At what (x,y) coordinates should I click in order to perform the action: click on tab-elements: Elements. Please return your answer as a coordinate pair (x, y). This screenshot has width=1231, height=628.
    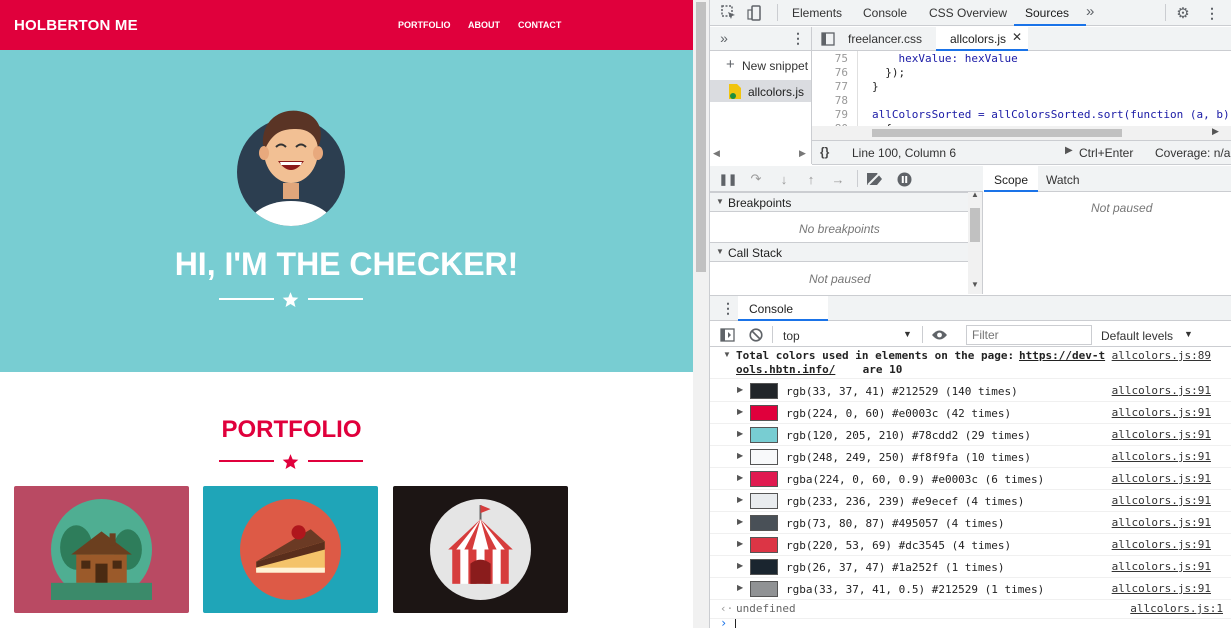
    Looking at the image, I should click on (817, 13).